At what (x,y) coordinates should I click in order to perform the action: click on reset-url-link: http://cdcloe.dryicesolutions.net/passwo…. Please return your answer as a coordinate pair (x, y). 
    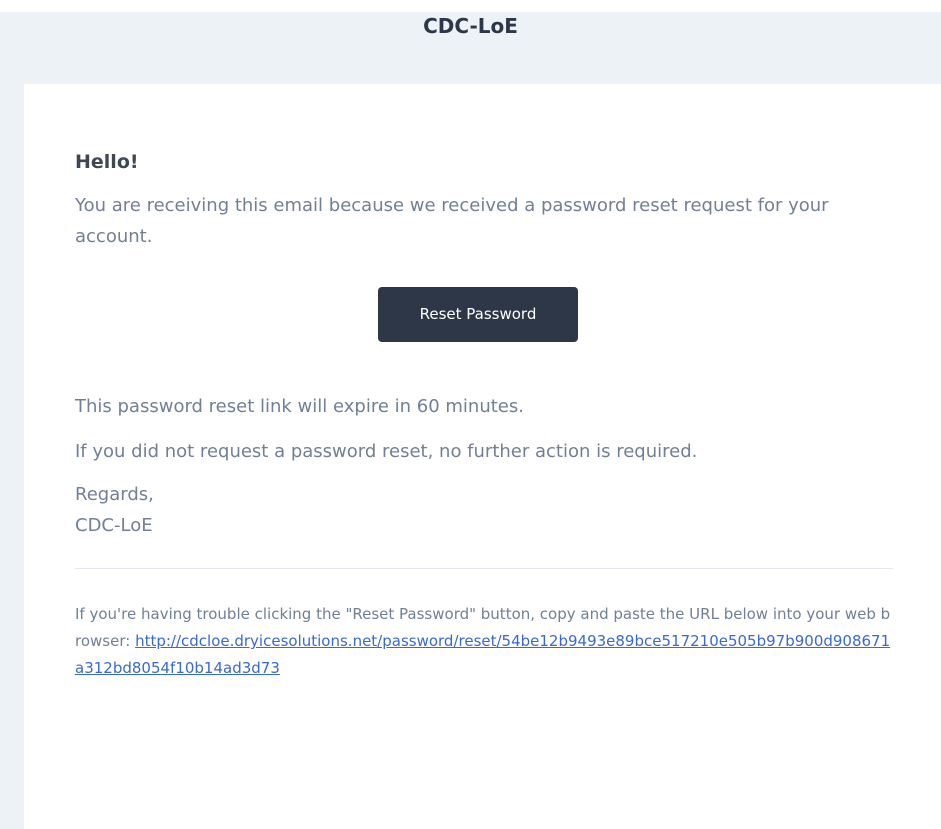
    Looking at the image, I should click on (482, 654).